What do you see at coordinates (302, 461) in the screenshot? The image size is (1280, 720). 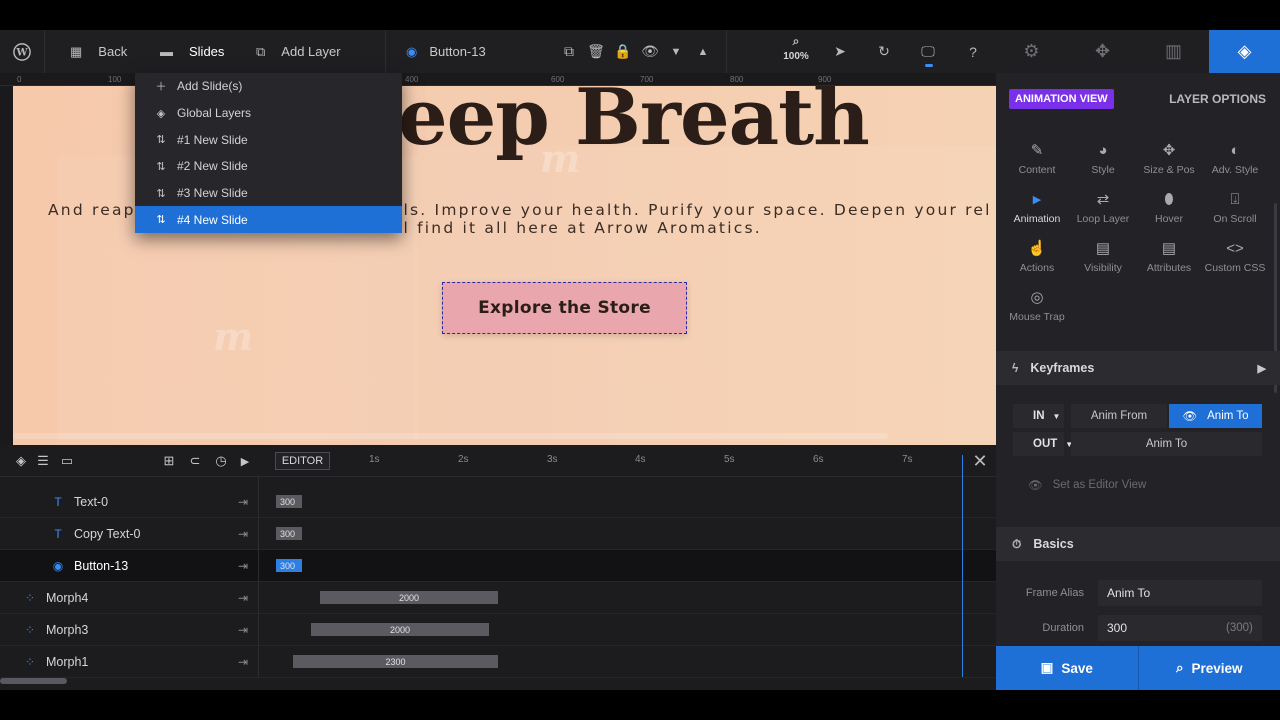 I see `editor-button: EDITOR` at bounding box center [302, 461].